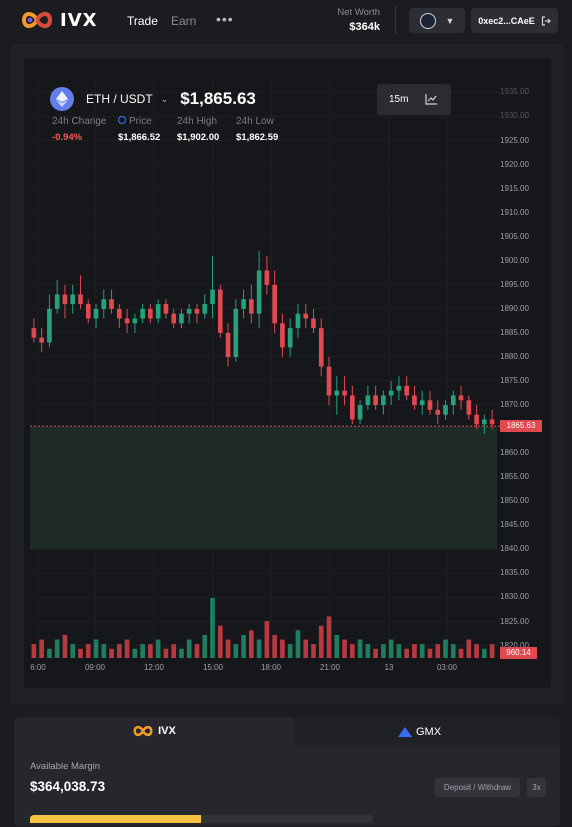  What do you see at coordinates (143, 731) in the screenshot?
I see `infinity-logo-icon` at bounding box center [143, 731].